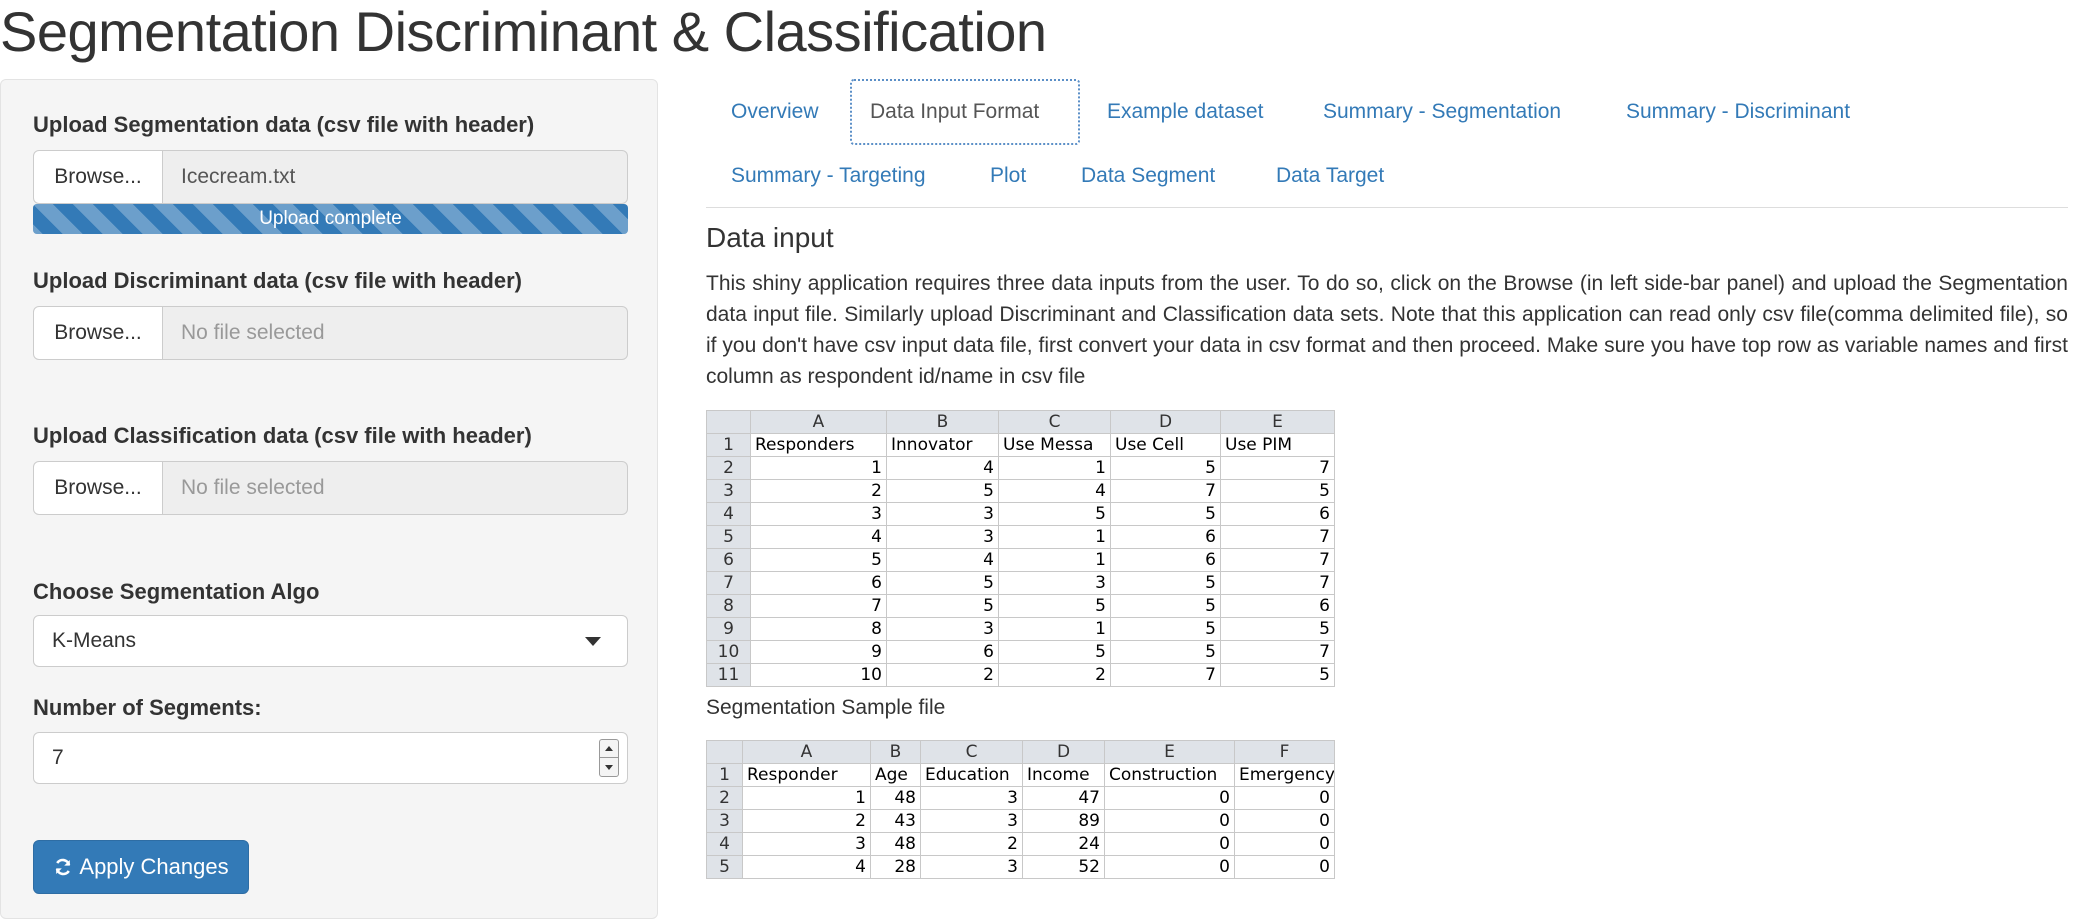  I want to click on table-cell: 10, so click(818, 675).